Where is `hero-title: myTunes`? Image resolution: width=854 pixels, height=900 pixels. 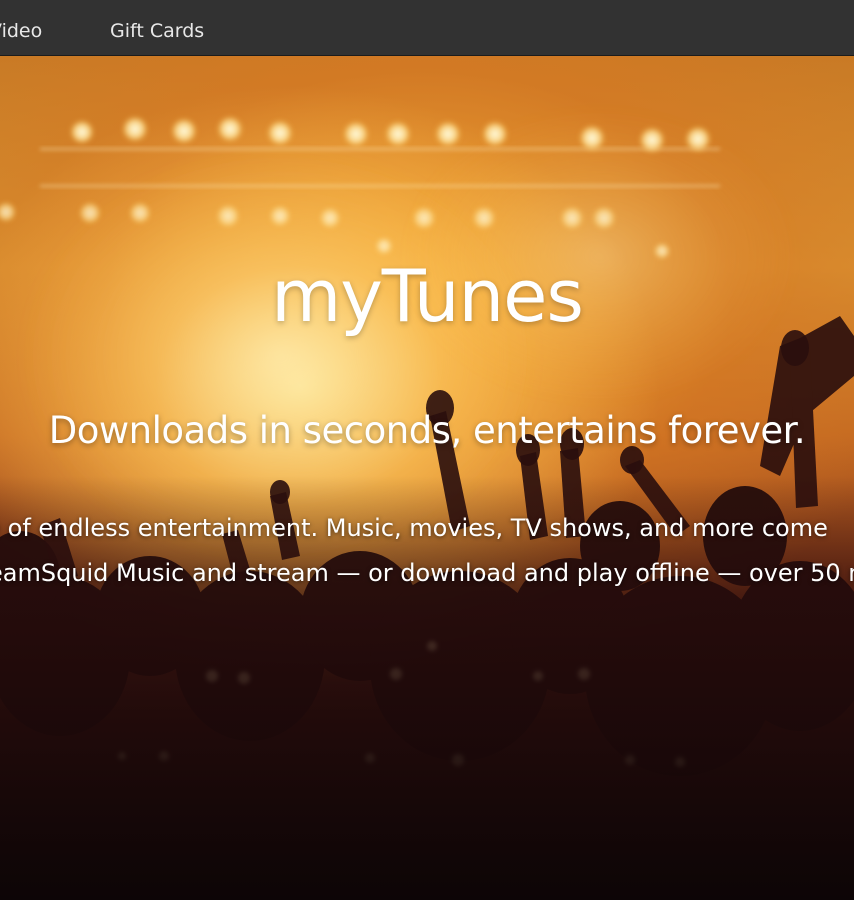 hero-title: myTunes is located at coordinates (427, 296).